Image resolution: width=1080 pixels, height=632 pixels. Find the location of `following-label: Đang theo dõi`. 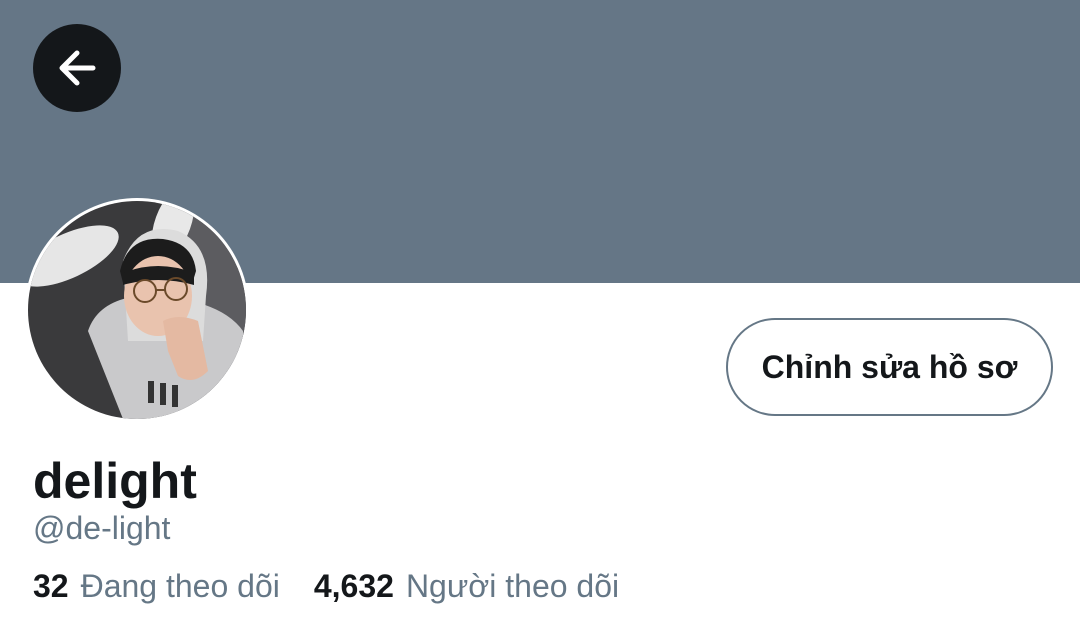

following-label: Đang theo dõi is located at coordinates (180, 586).